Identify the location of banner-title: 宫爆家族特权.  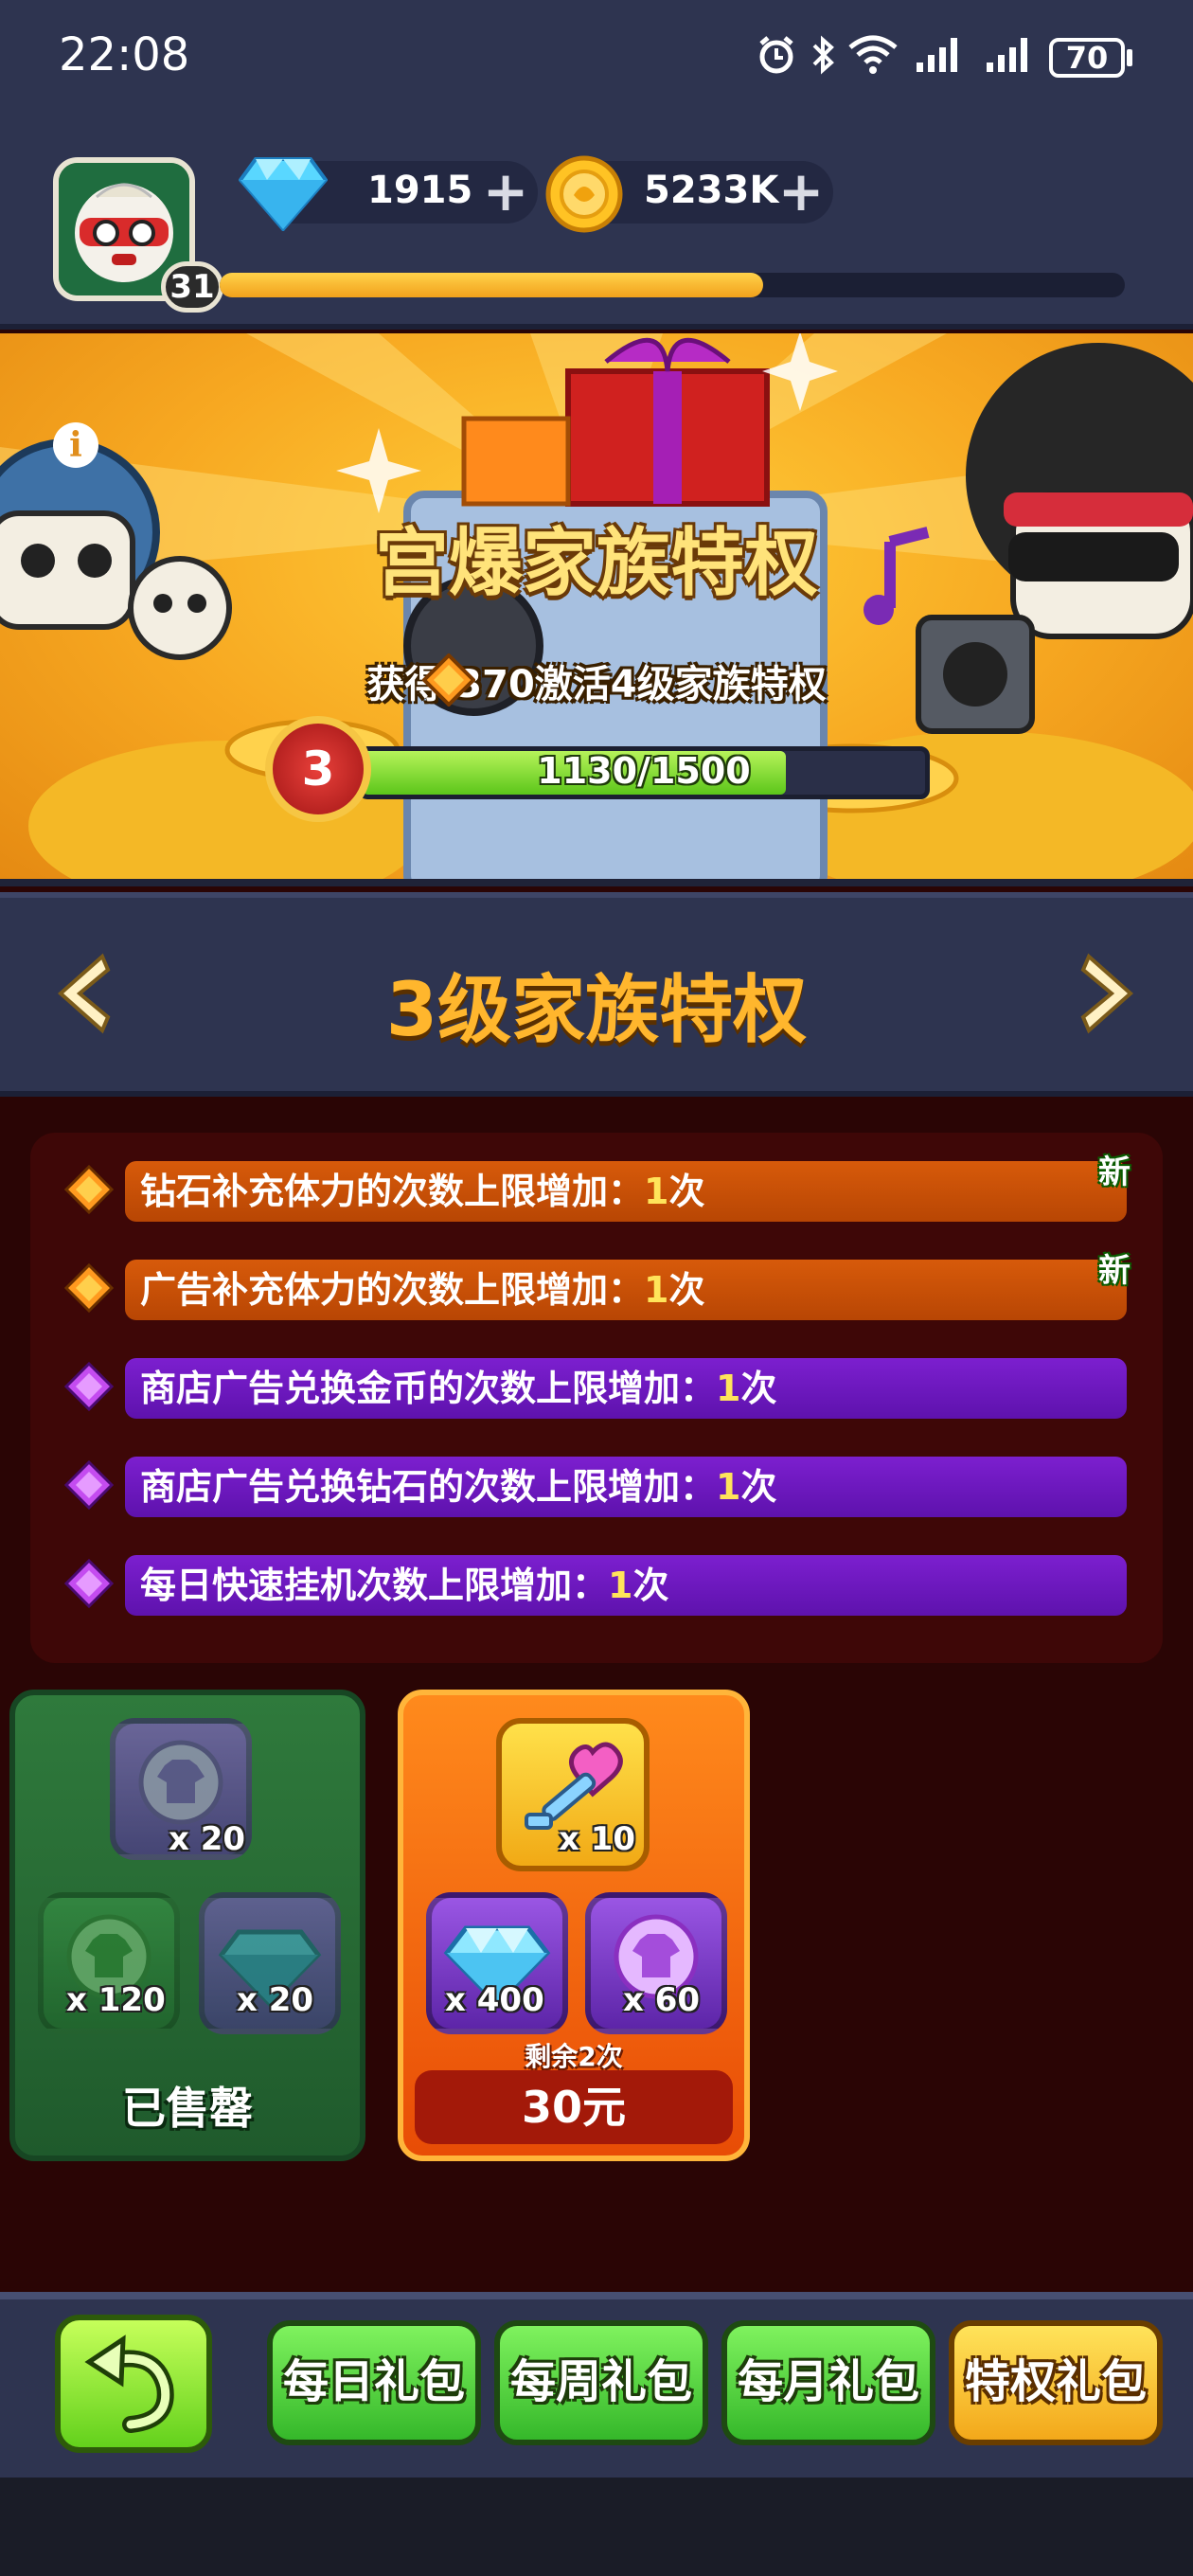
(596, 563).